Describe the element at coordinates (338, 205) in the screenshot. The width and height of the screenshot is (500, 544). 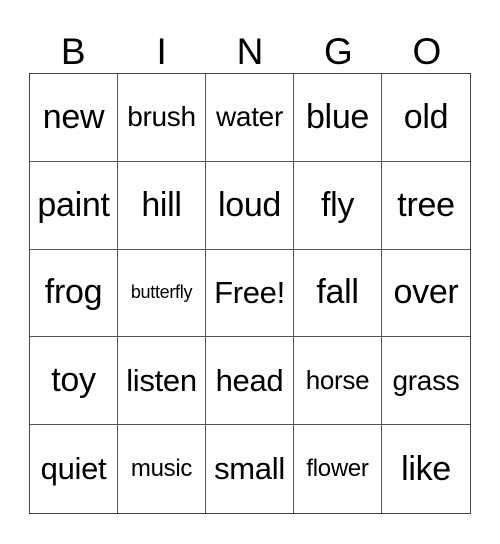
I see `bingo-cell: fly` at that location.